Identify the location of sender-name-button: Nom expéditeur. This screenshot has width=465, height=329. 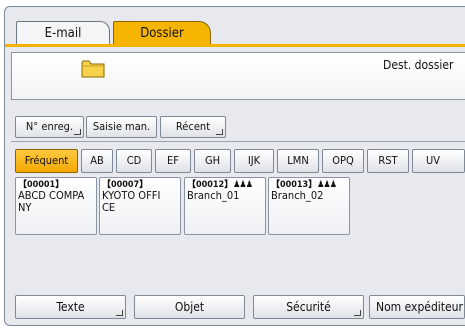
(417, 307).